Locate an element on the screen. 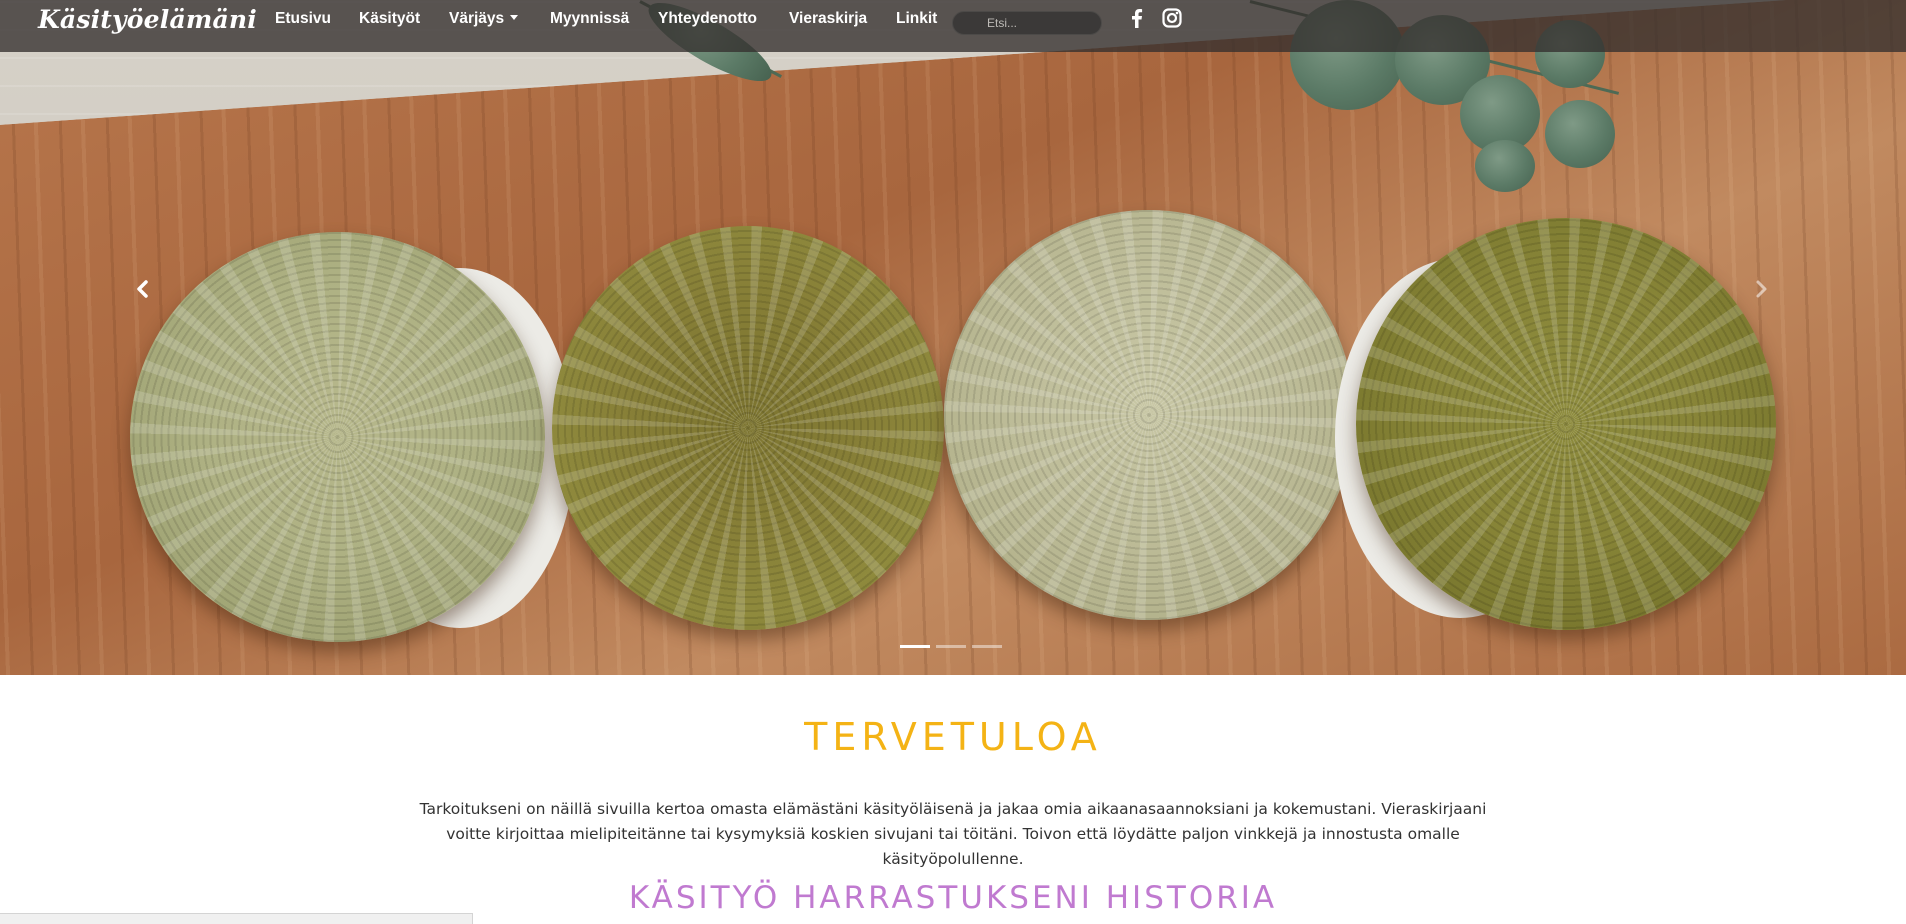  carousel-next-button is located at coordinates (1761, 290).